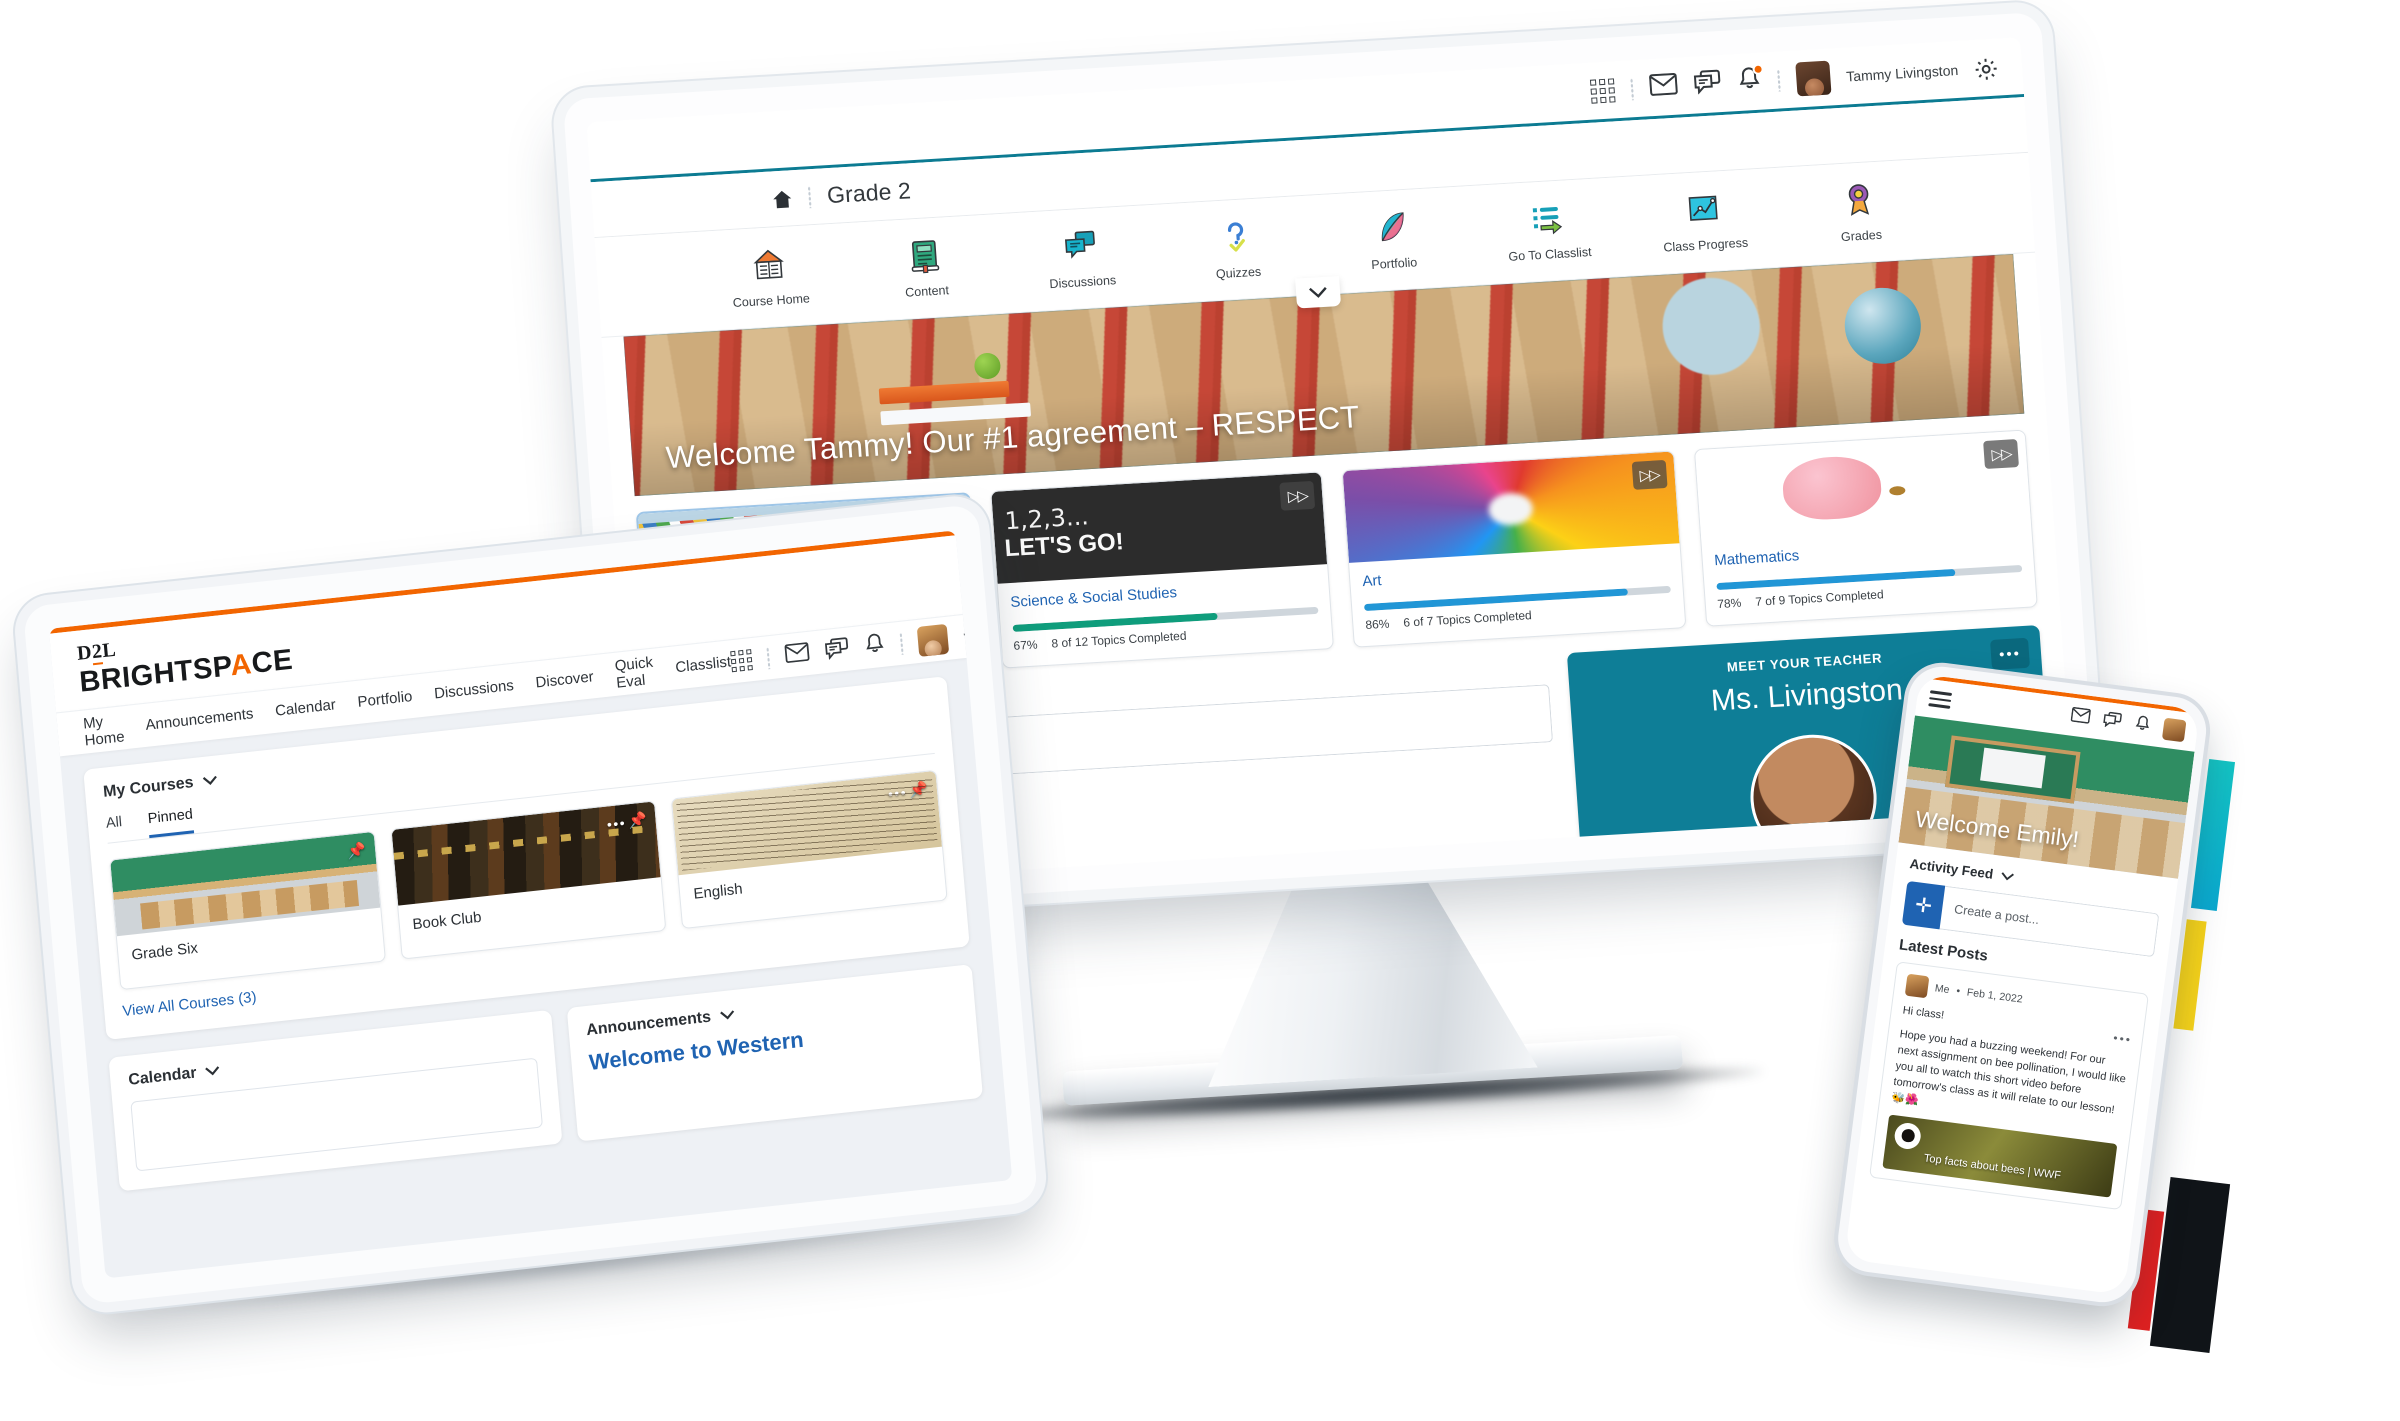 The image size is (2400, 1421). Describe the element at coordinates (1391, 228) in the screenshot. I see `leaf-icon` at that location.